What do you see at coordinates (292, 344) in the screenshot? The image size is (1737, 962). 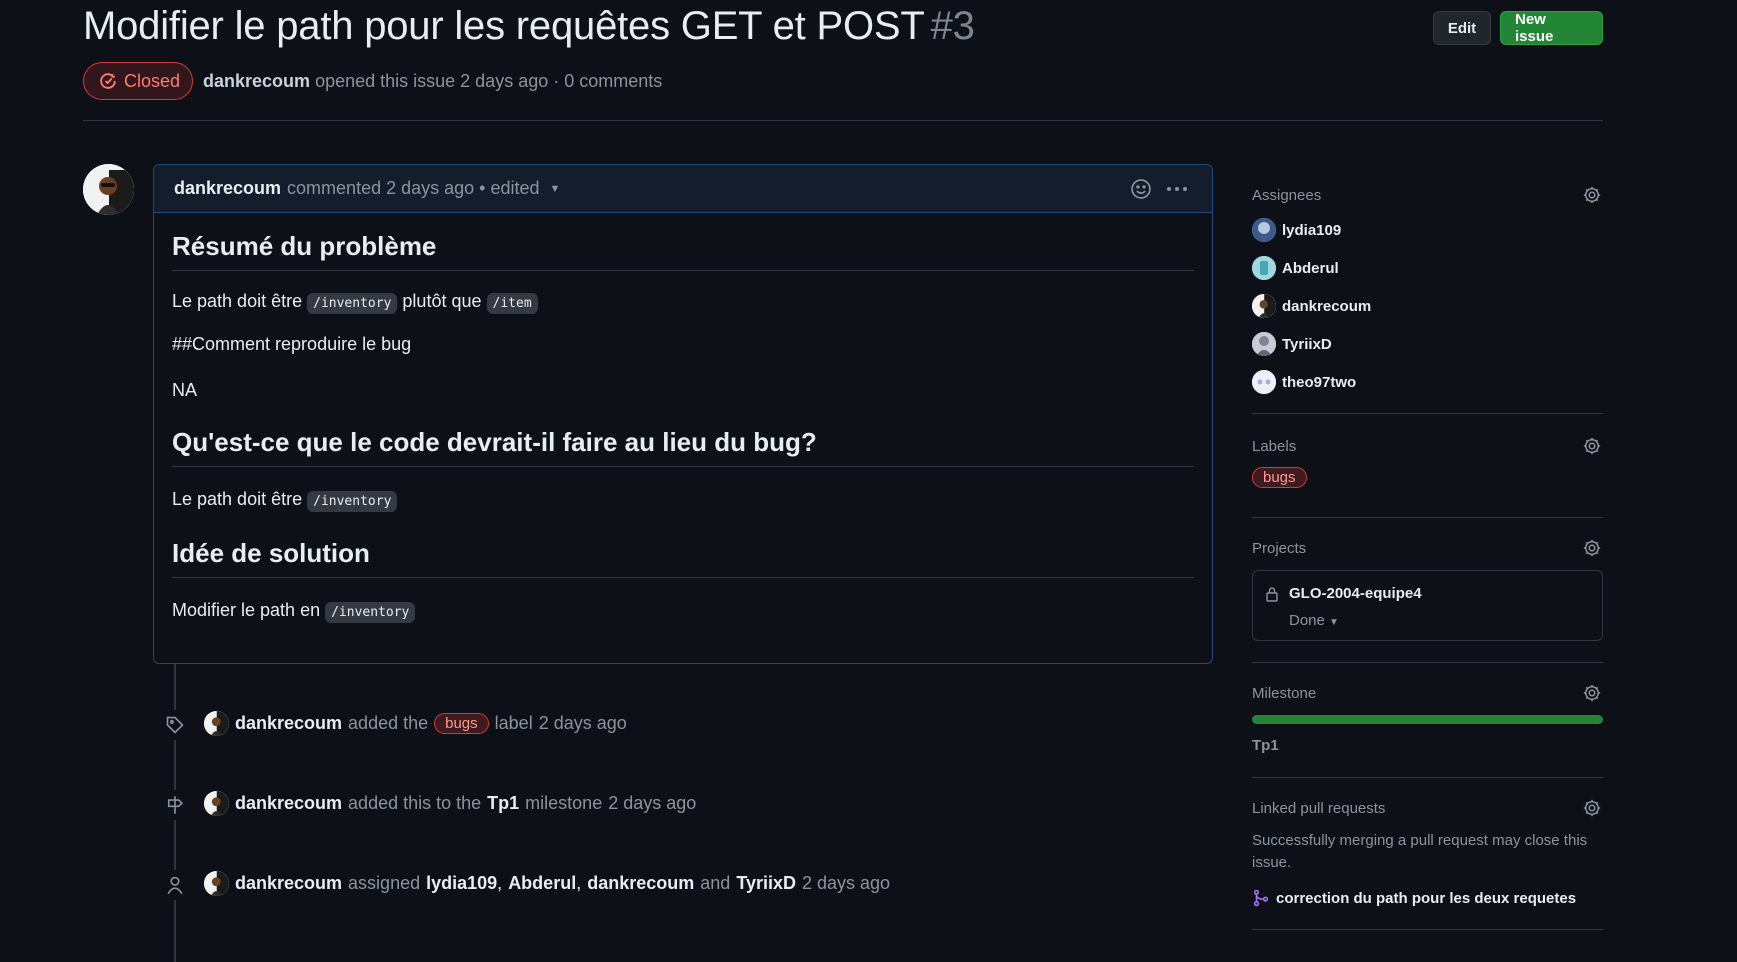 I see `comment-paragraph: ##Comment reproduire le bug` at bounding box center [292, 344].